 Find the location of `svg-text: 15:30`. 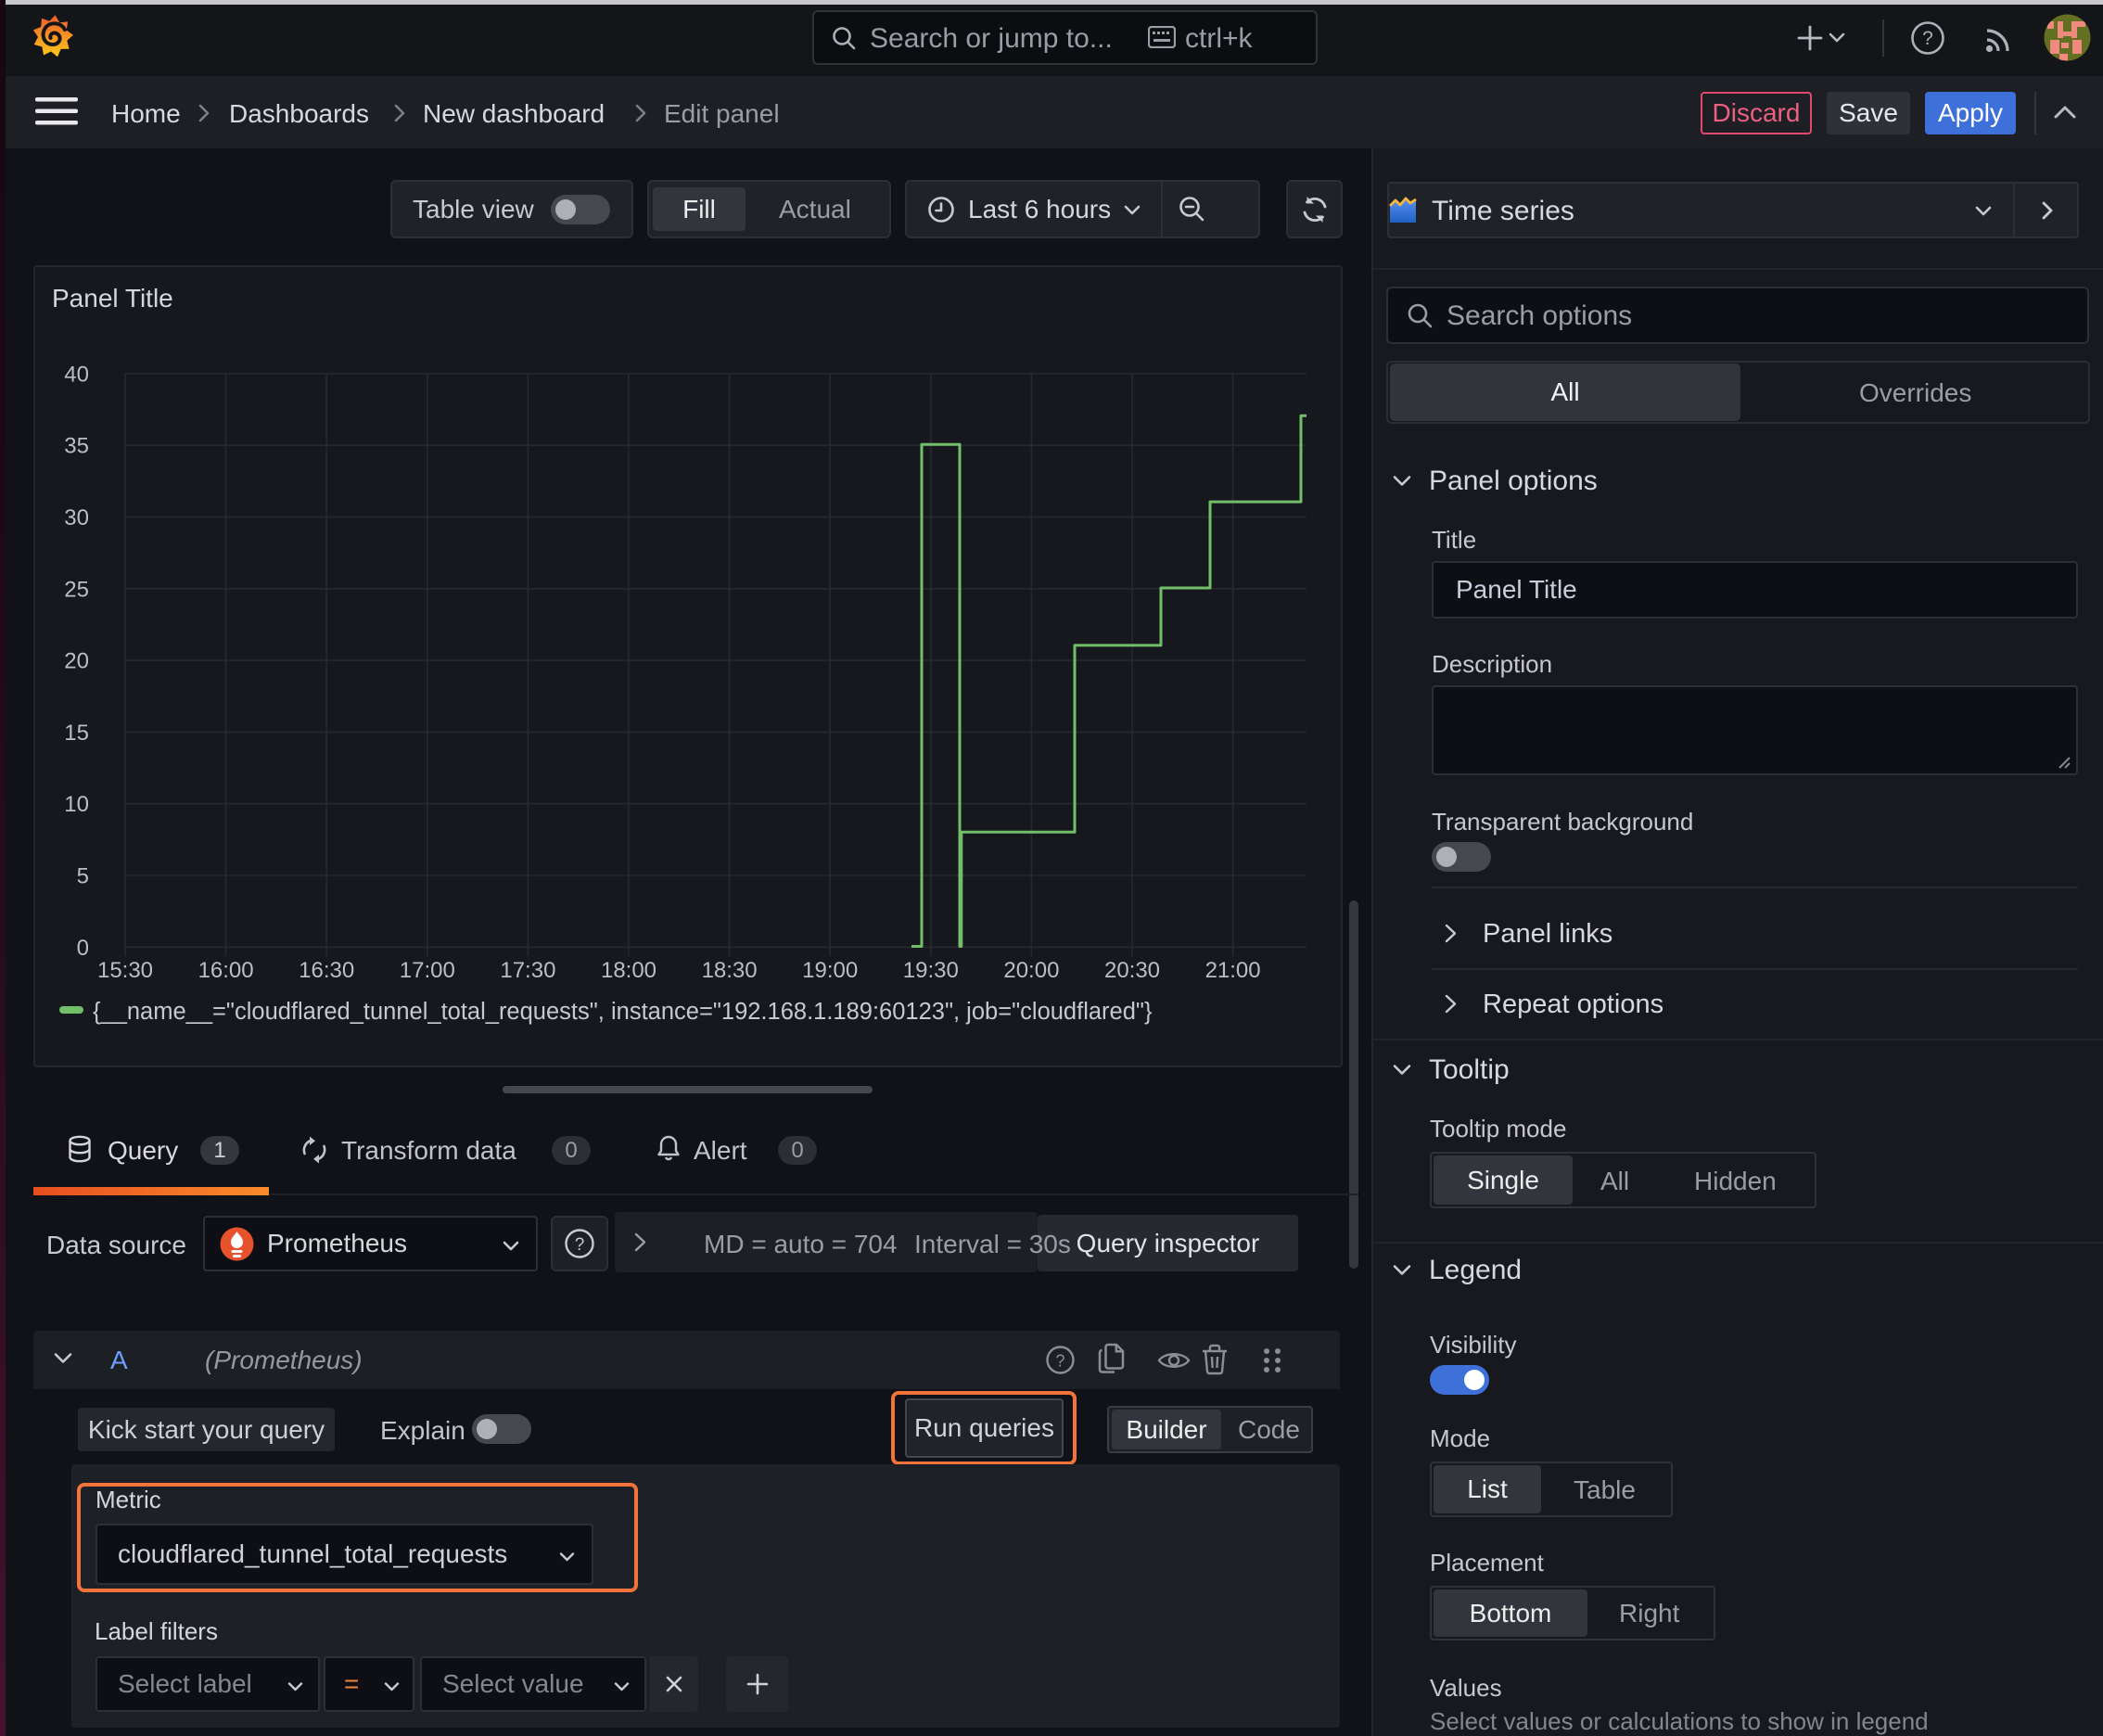

svg-text: 15:30 is located at coordinates (125, 971).